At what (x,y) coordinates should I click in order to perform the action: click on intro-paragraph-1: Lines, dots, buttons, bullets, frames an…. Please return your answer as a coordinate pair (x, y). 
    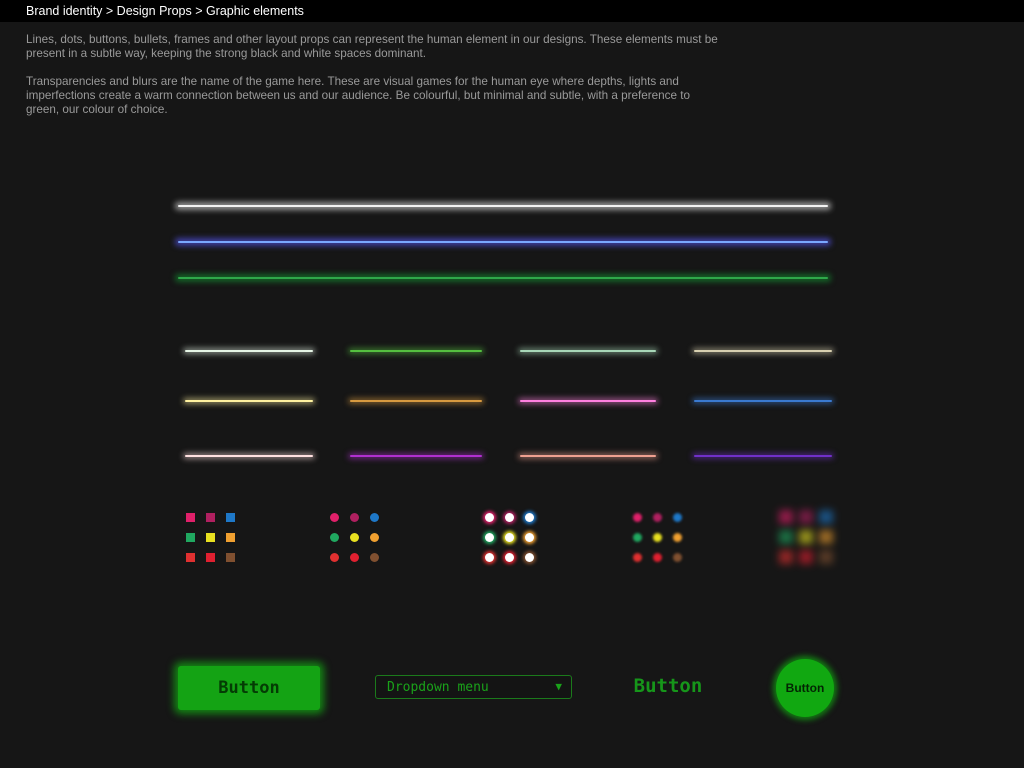
    Looking at the image, I should click on (372, 46).